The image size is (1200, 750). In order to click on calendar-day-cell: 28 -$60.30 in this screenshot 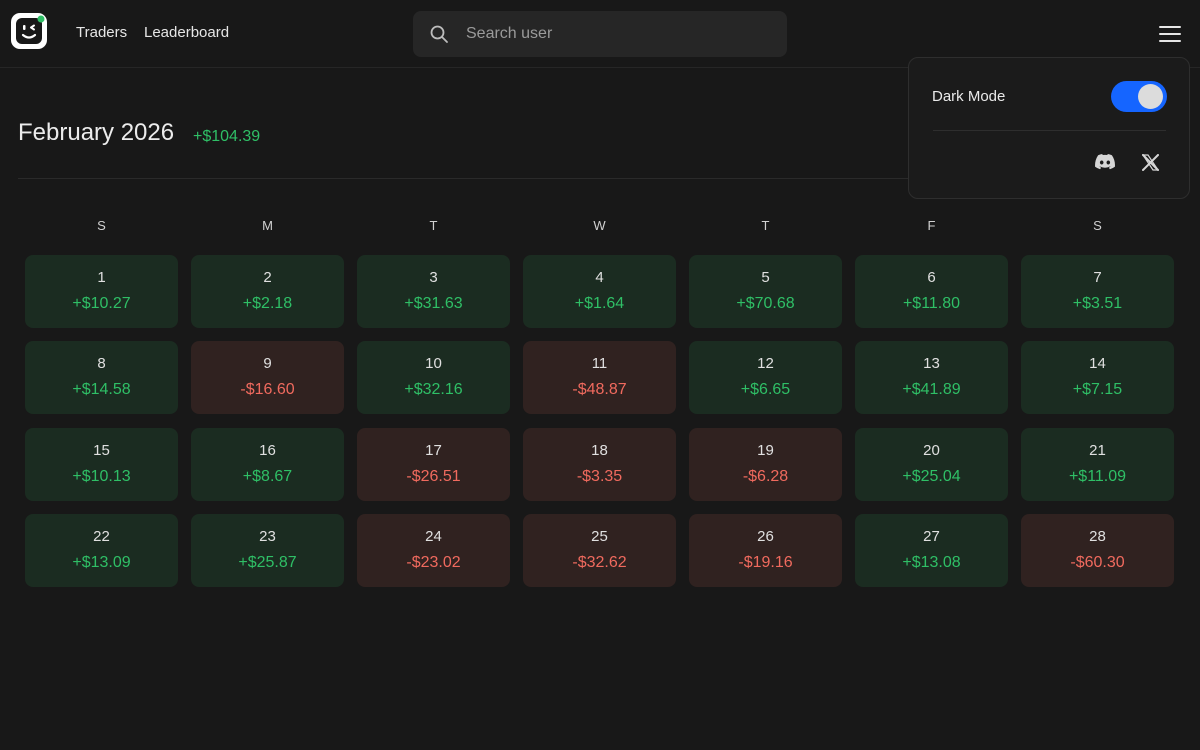, I will do `click(1097, 550)`.